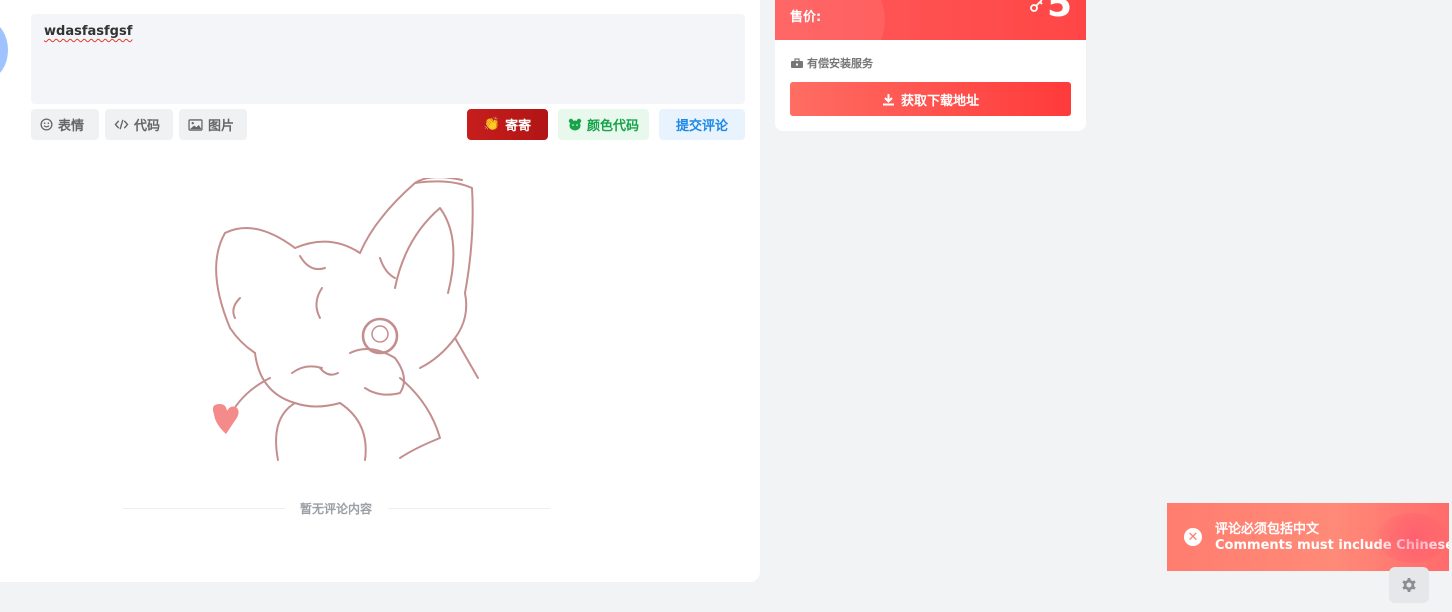 This screenshot has width=1452, height=612. Describe the element at coordinates (388, 59) in the screenshot. I see `comment-input: wdasfasfgsf` at that location.